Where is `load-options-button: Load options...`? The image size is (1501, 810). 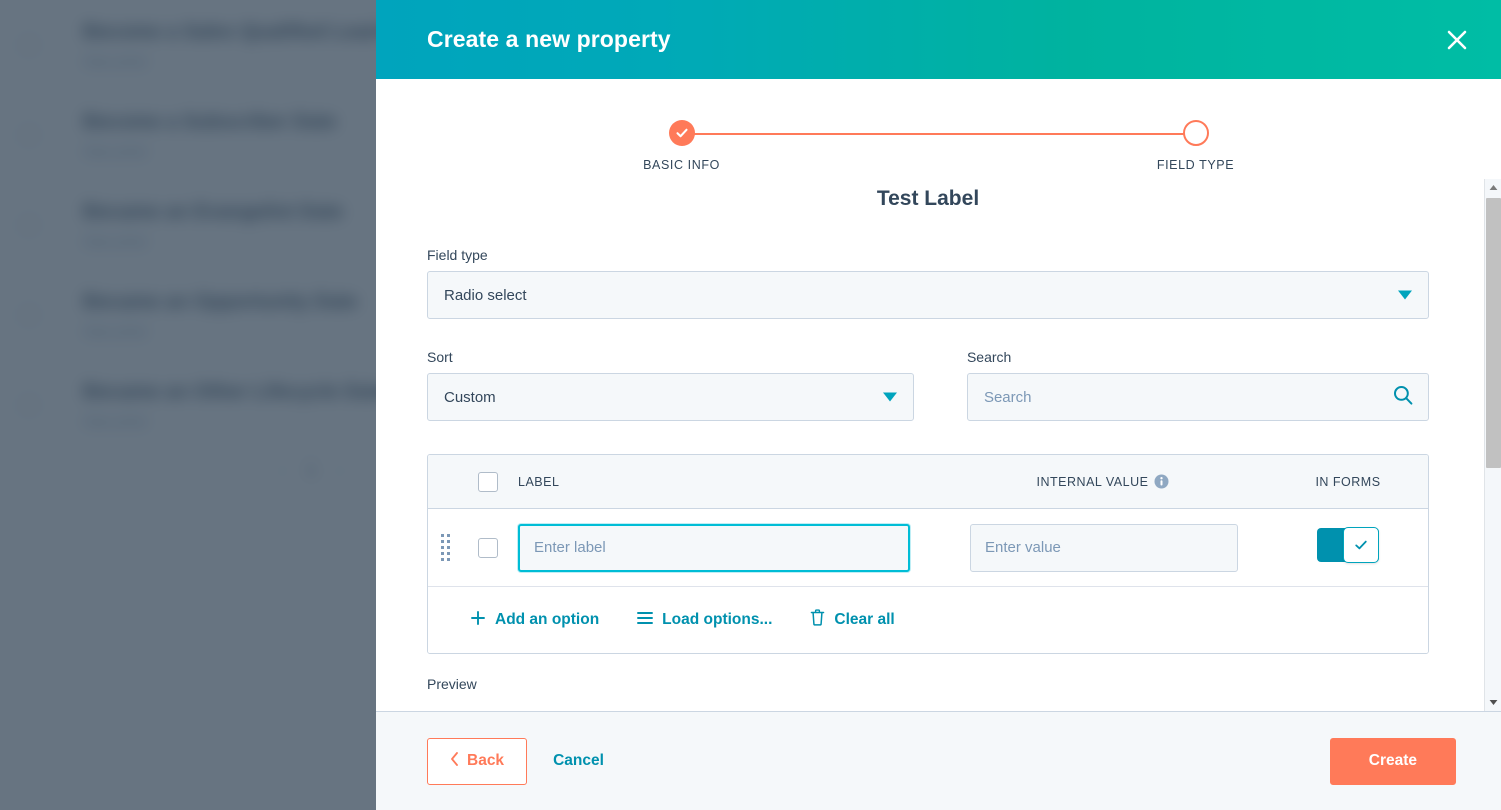
load-options-button: Load options... is located at coordinates (704, 620).